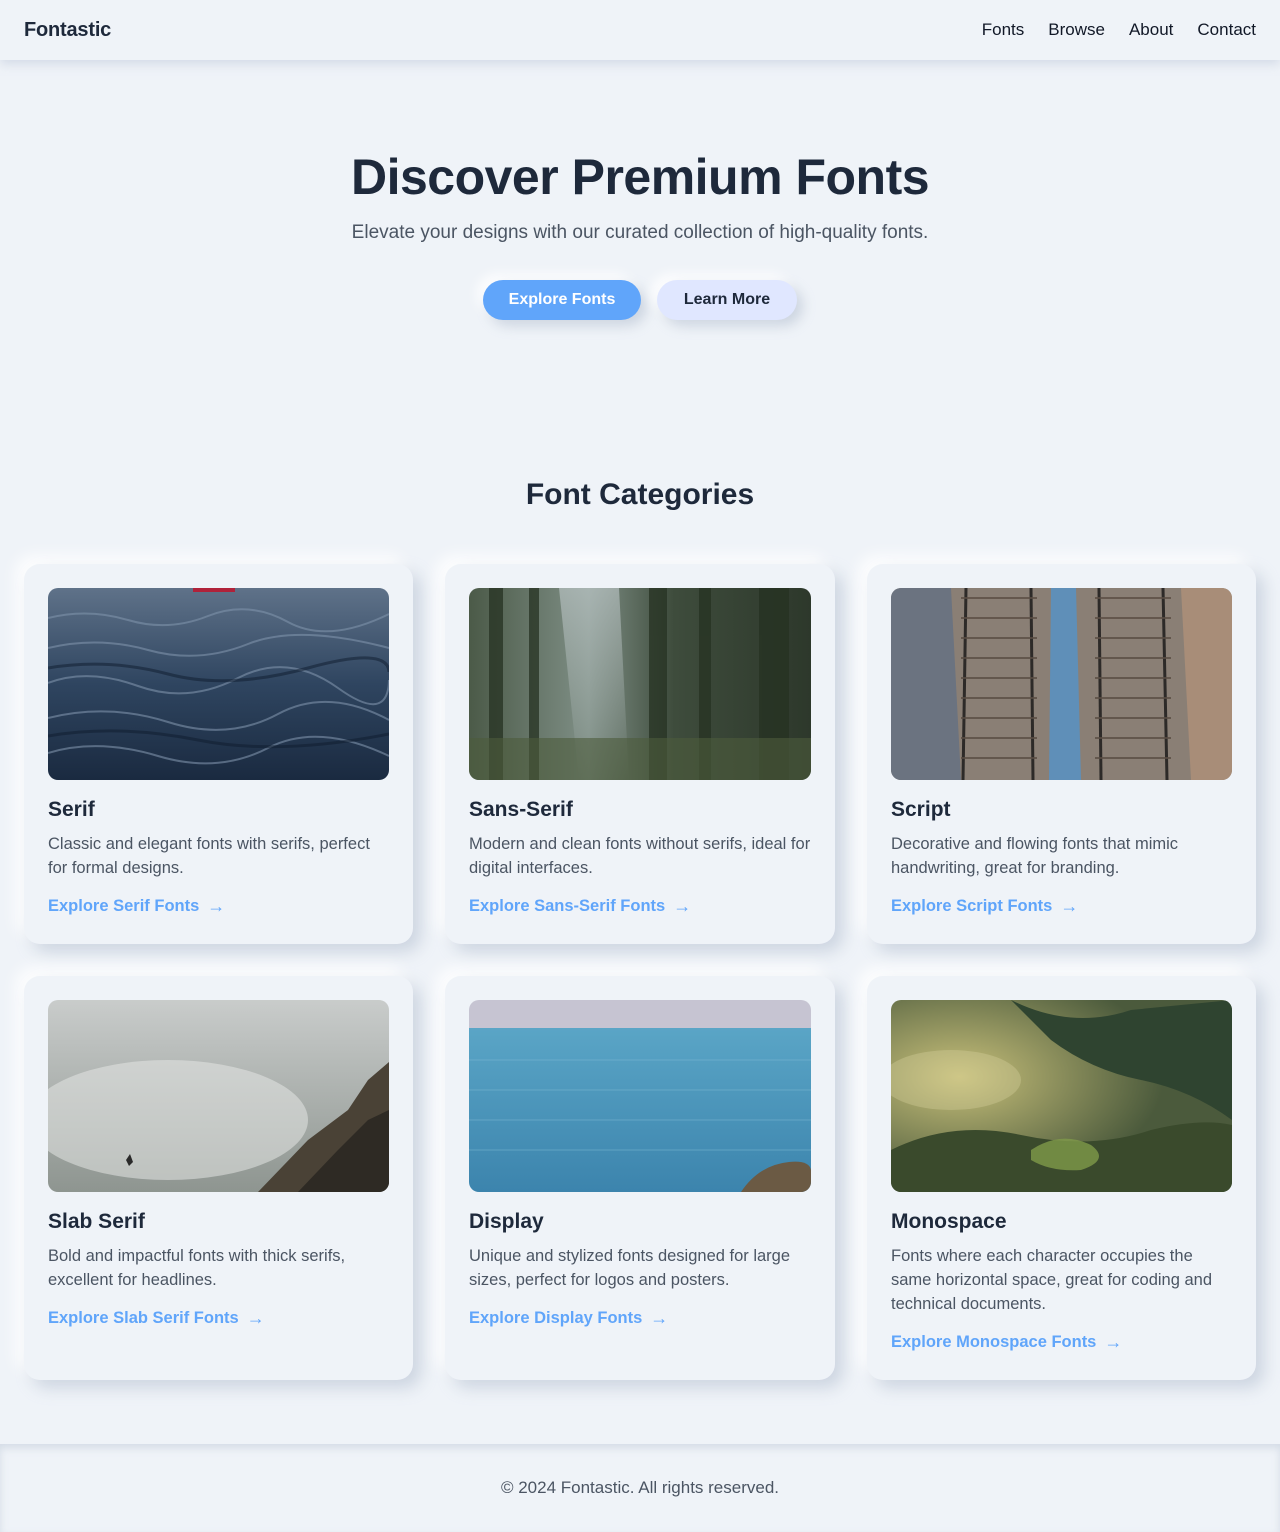 The width and height of the screenshot is (1280, 1532). I want to click on card-title: Display, so click(506, 1221).